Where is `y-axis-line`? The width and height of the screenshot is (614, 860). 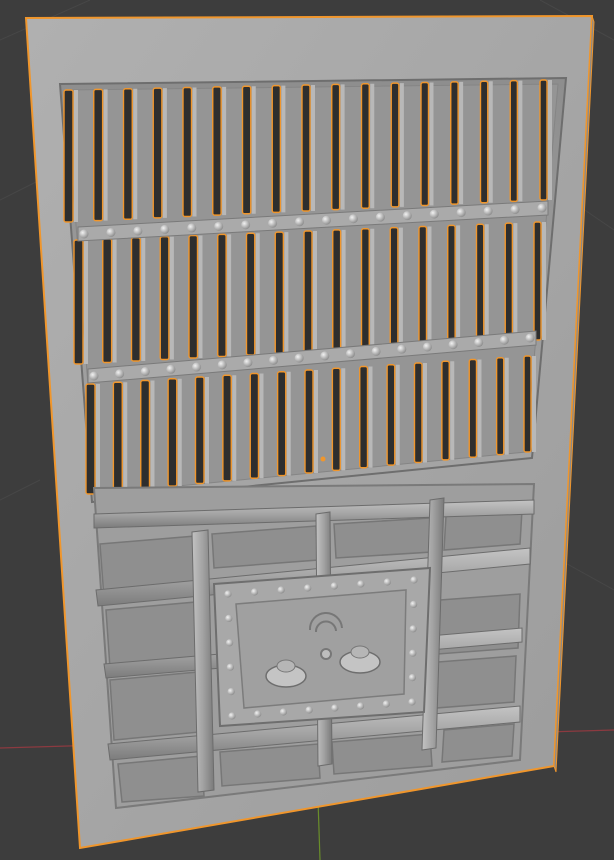
y-axis-line is located at coordinates (319, 829).